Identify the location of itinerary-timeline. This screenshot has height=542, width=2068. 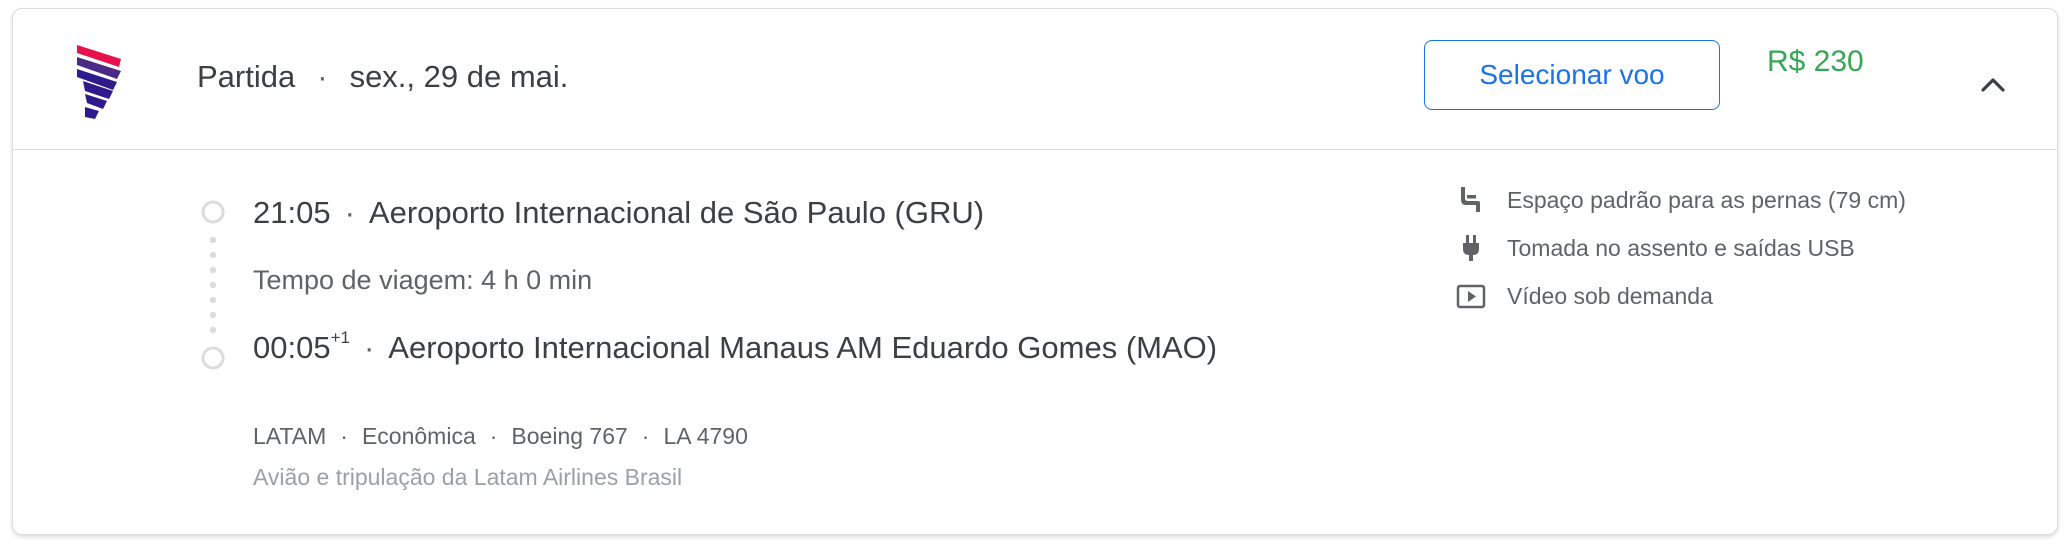
(213, 285).